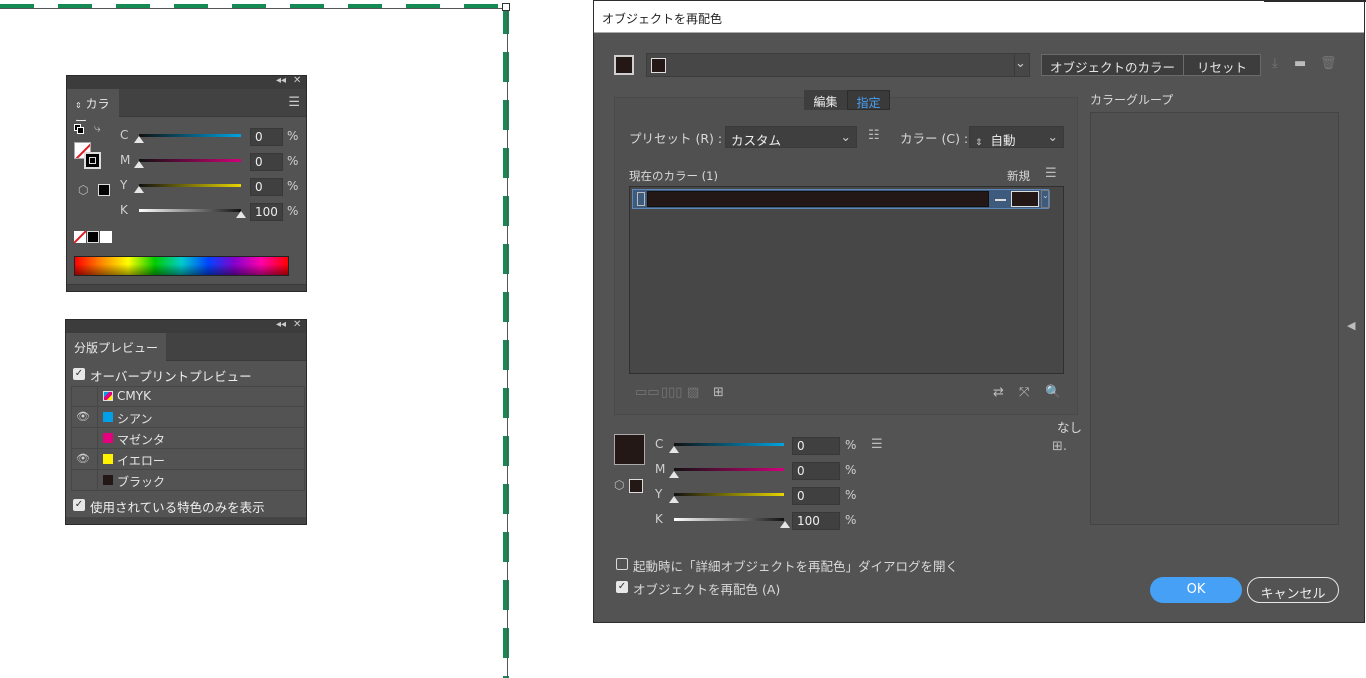 This screenshot has height=678, width=1366. What do you see at coordinates (1293, 590) in the screenshot?
I see `cancel-button: キャンセル` at bounding box center [1293, 590].